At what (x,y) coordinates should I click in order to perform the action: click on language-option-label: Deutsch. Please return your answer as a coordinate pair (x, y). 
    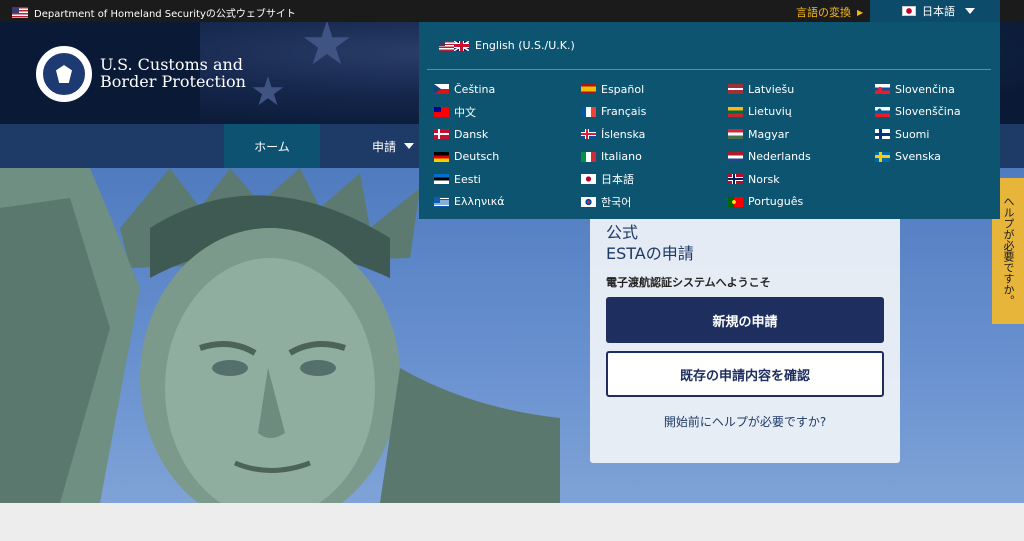
    Looking at the image, I should click on (477, 157).